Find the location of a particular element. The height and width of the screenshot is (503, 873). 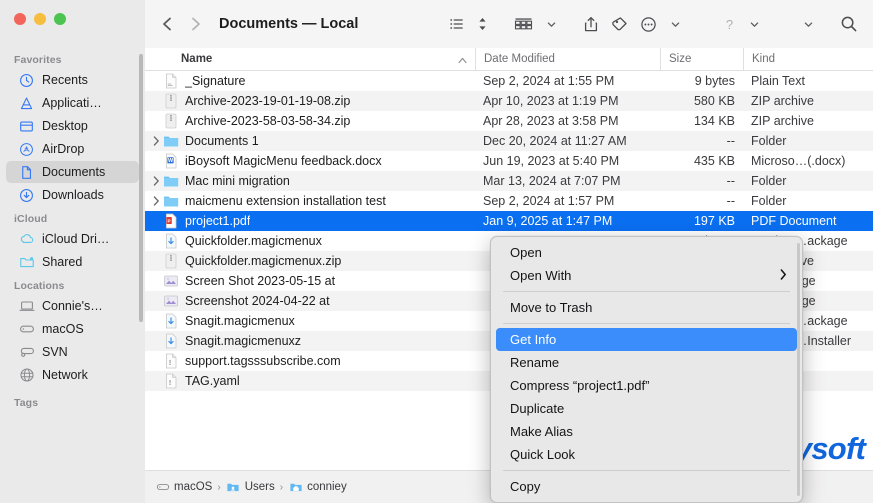

file-name-cell: Screenshot 2024-04-22 at is located at coordinates (310, 301).